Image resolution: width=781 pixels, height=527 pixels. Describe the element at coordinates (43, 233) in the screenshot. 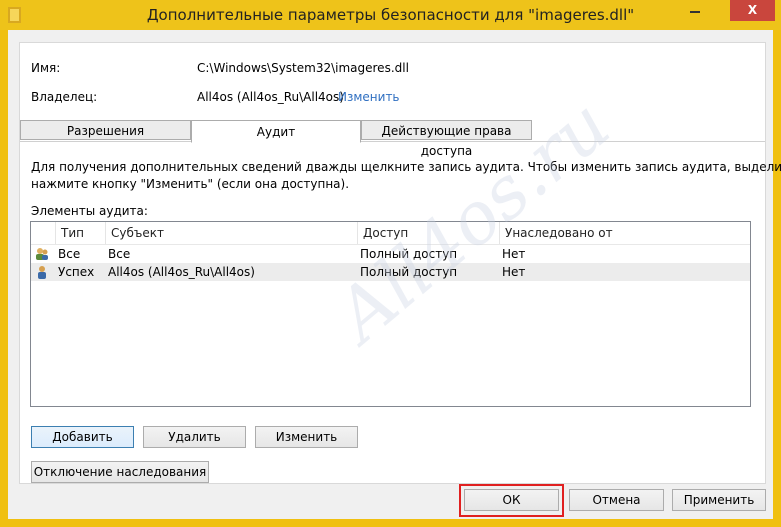

I see `column-header-icon` at that location.